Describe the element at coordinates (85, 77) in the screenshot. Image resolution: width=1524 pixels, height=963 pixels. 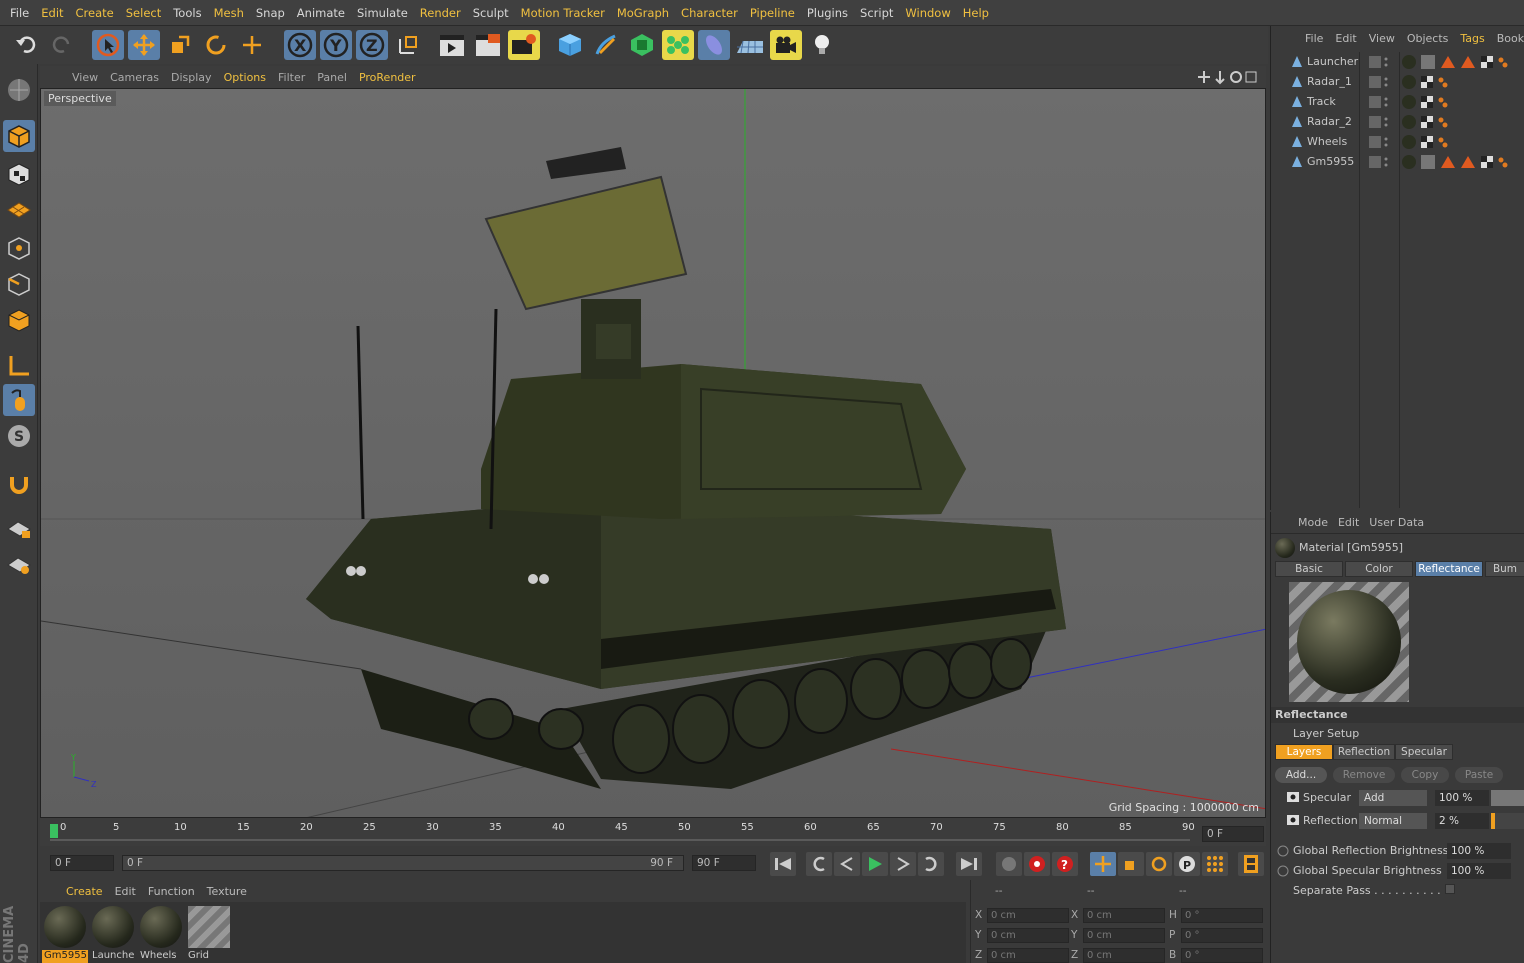
I see `viewport-menu-view: View` at that location.